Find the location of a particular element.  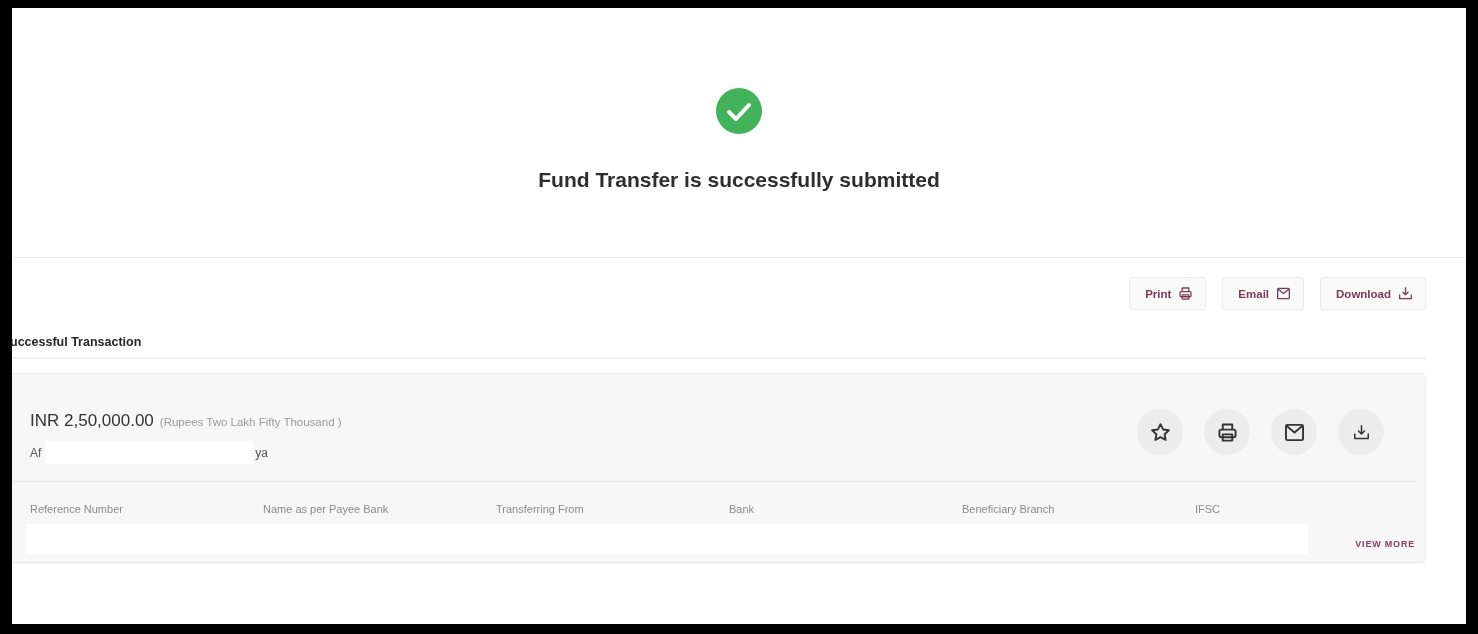

star-icon is located at coordinates (1160, 432).